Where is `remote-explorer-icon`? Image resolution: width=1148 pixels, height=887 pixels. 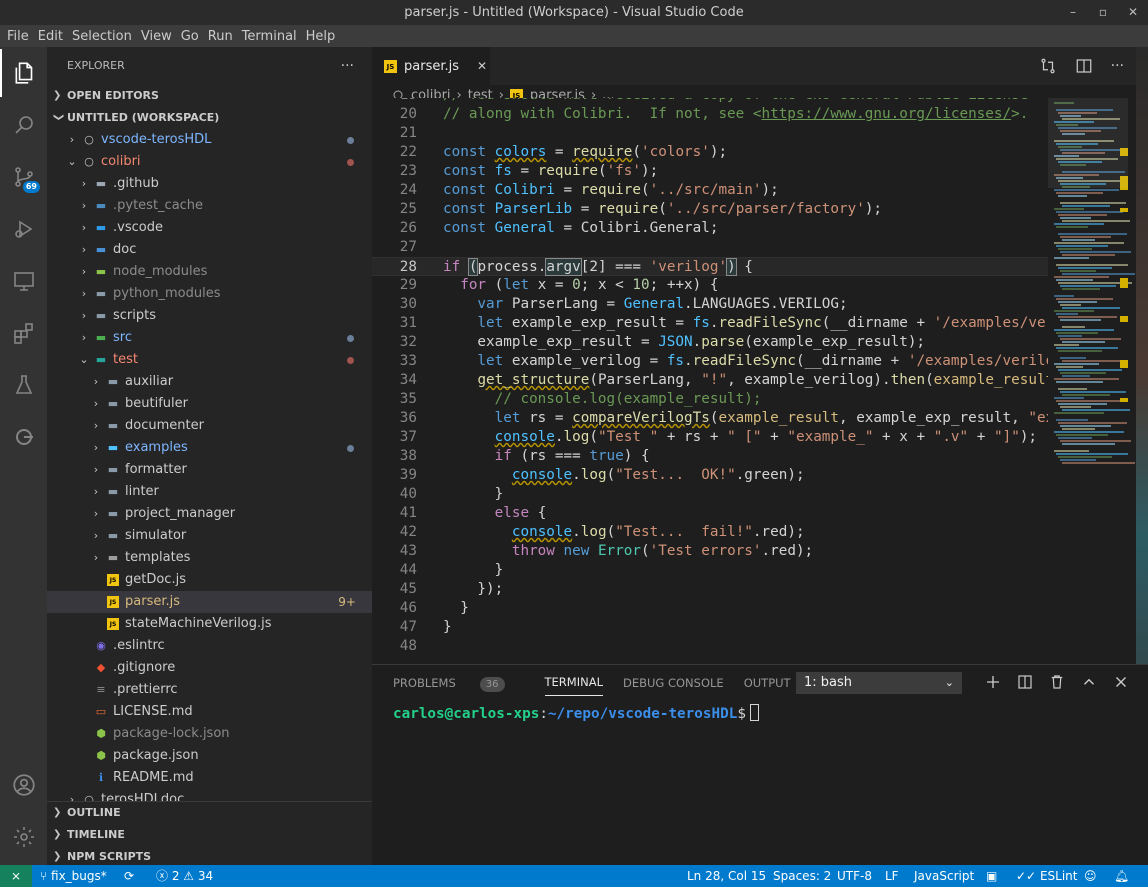 remote-explorer-icon is located at coordinates (23, 281).